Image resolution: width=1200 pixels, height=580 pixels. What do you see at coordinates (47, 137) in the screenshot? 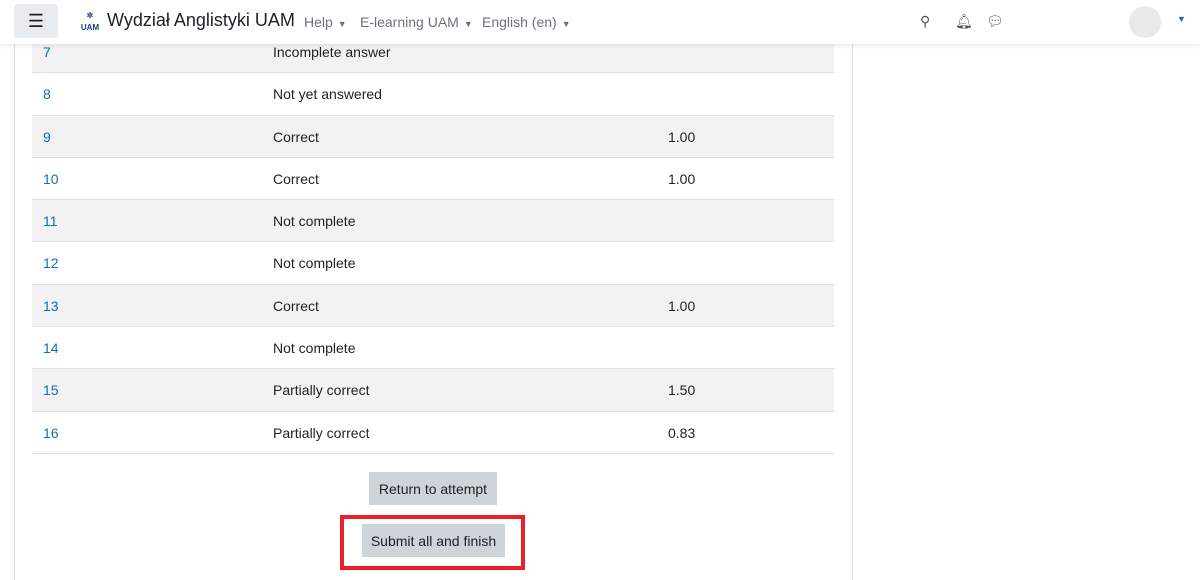
I see `question-link: 9` at bounding box center [47, 137].